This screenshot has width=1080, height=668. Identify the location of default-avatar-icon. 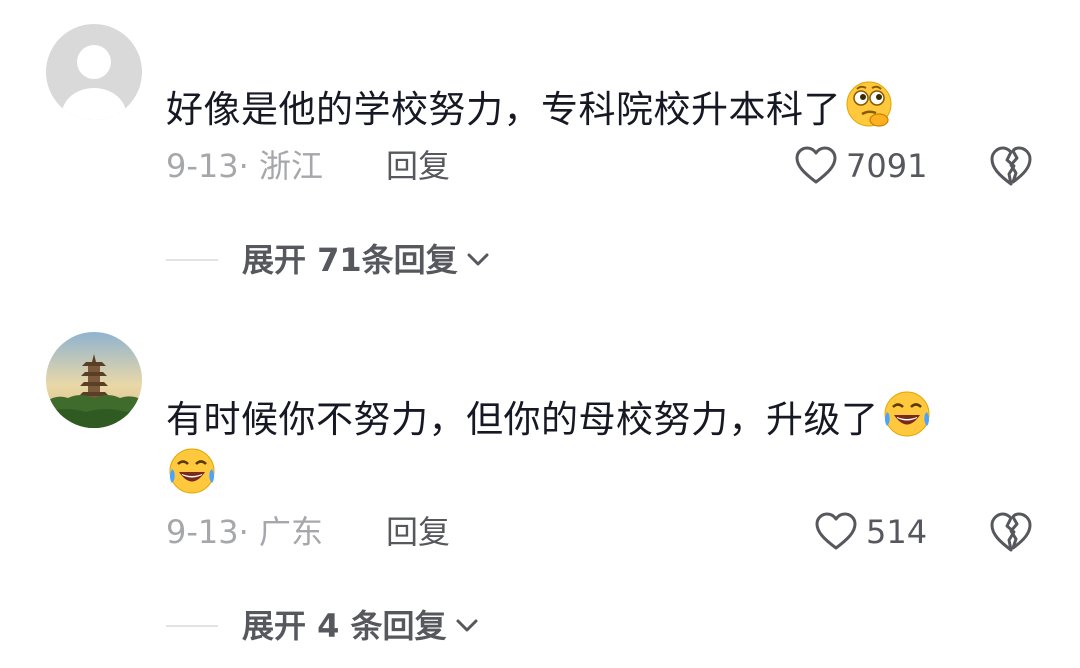
(94, 72).